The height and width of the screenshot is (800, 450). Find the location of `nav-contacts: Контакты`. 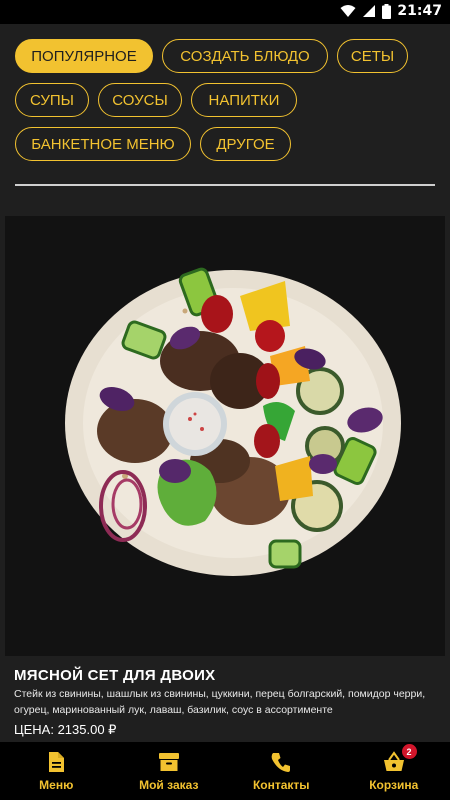

nav-contacts: Контакты is located at coordinates (281, 771).